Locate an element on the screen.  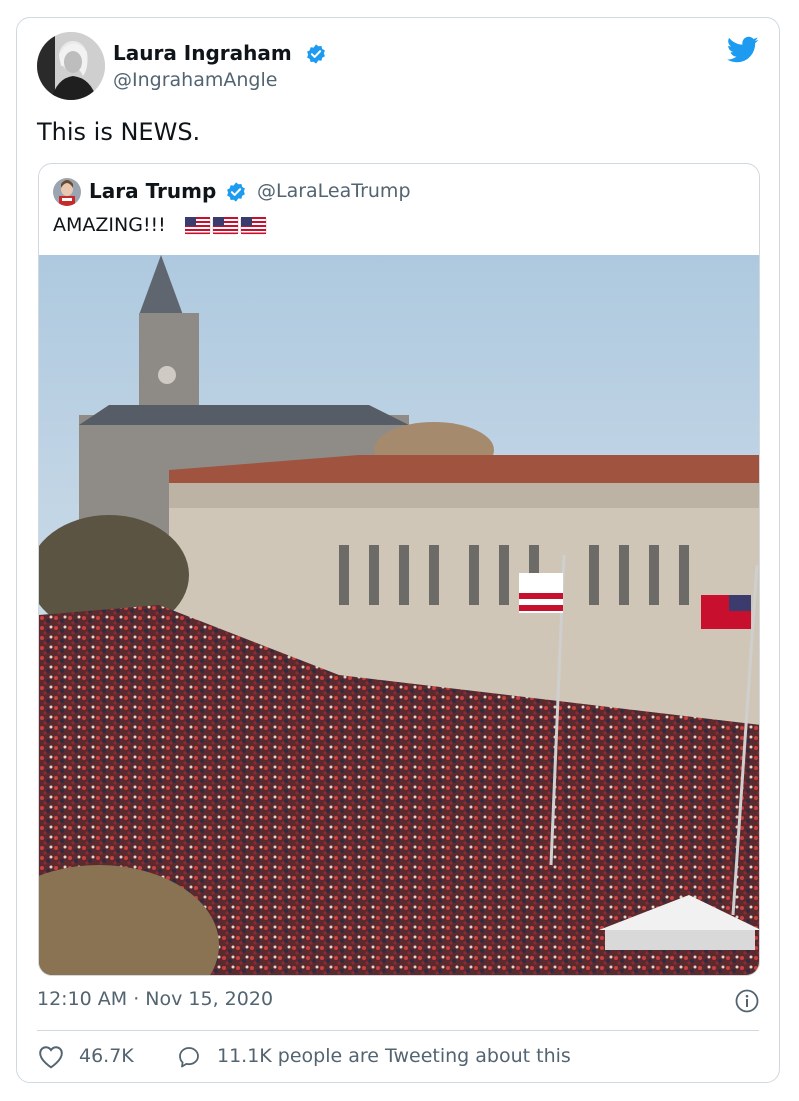
quoted-tweet-text: AMAZING!!! is located at coordinates (109, 225).